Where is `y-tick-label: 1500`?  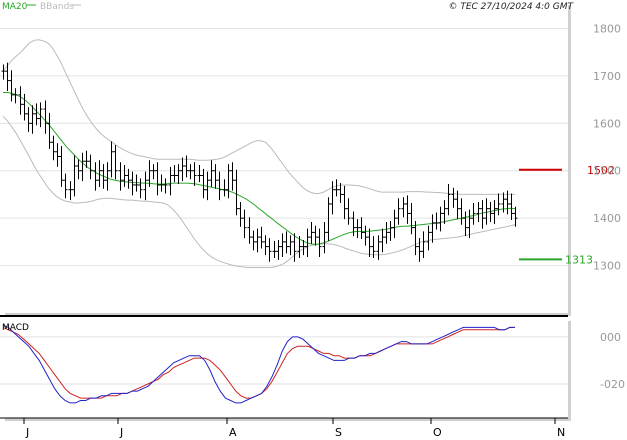 y-tick-label: 1500 is located at coordinates (607, 171).